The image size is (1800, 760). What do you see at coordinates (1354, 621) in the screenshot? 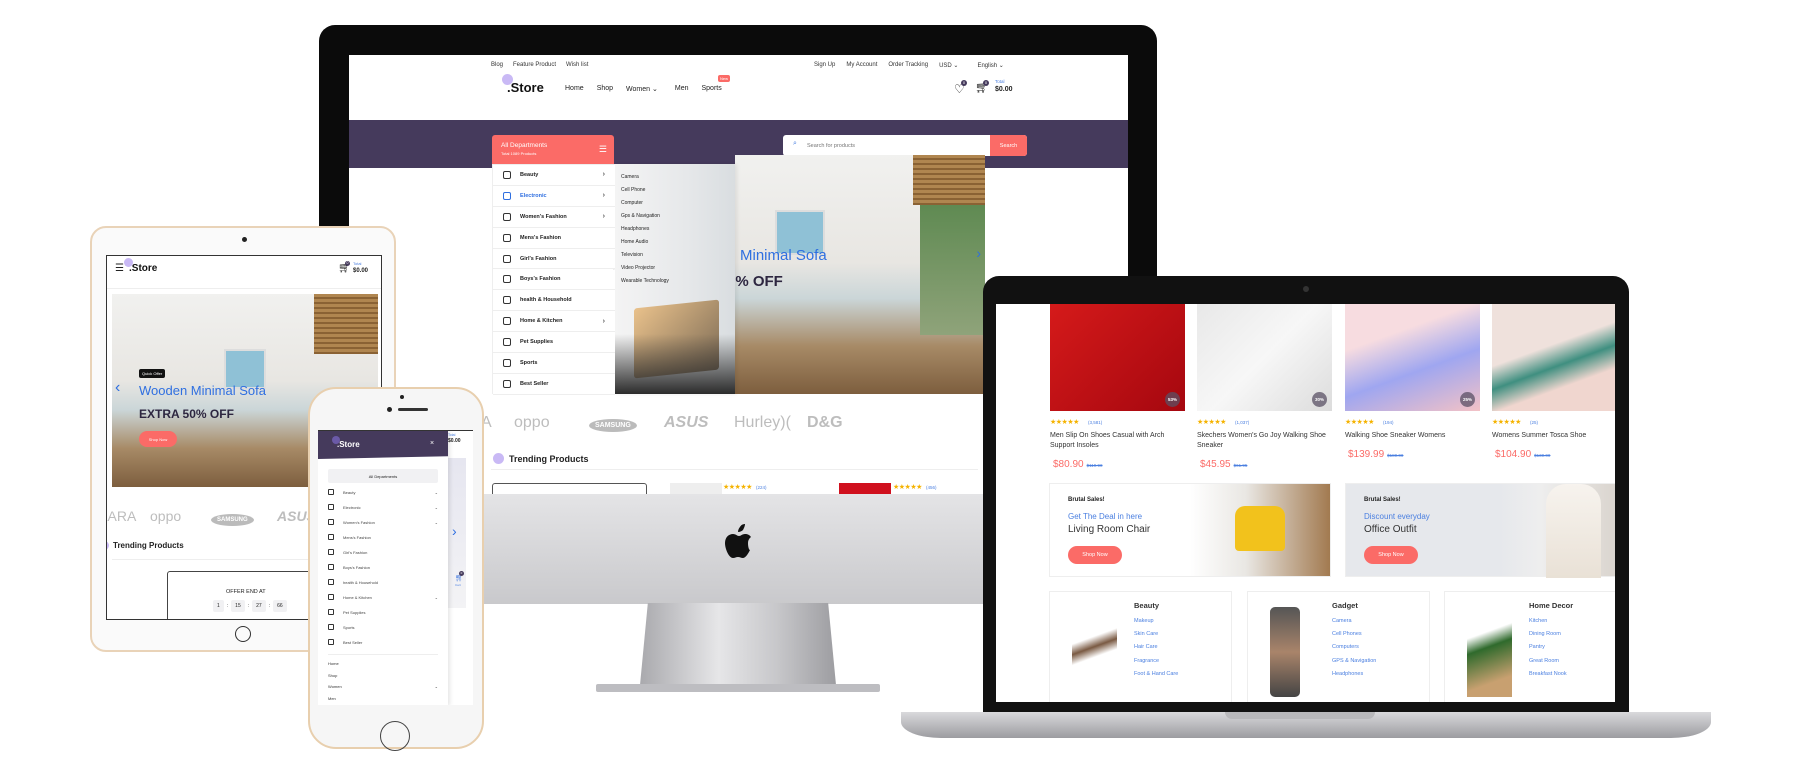
I see `category-link: Camera` at bounding box center [1354, 621].